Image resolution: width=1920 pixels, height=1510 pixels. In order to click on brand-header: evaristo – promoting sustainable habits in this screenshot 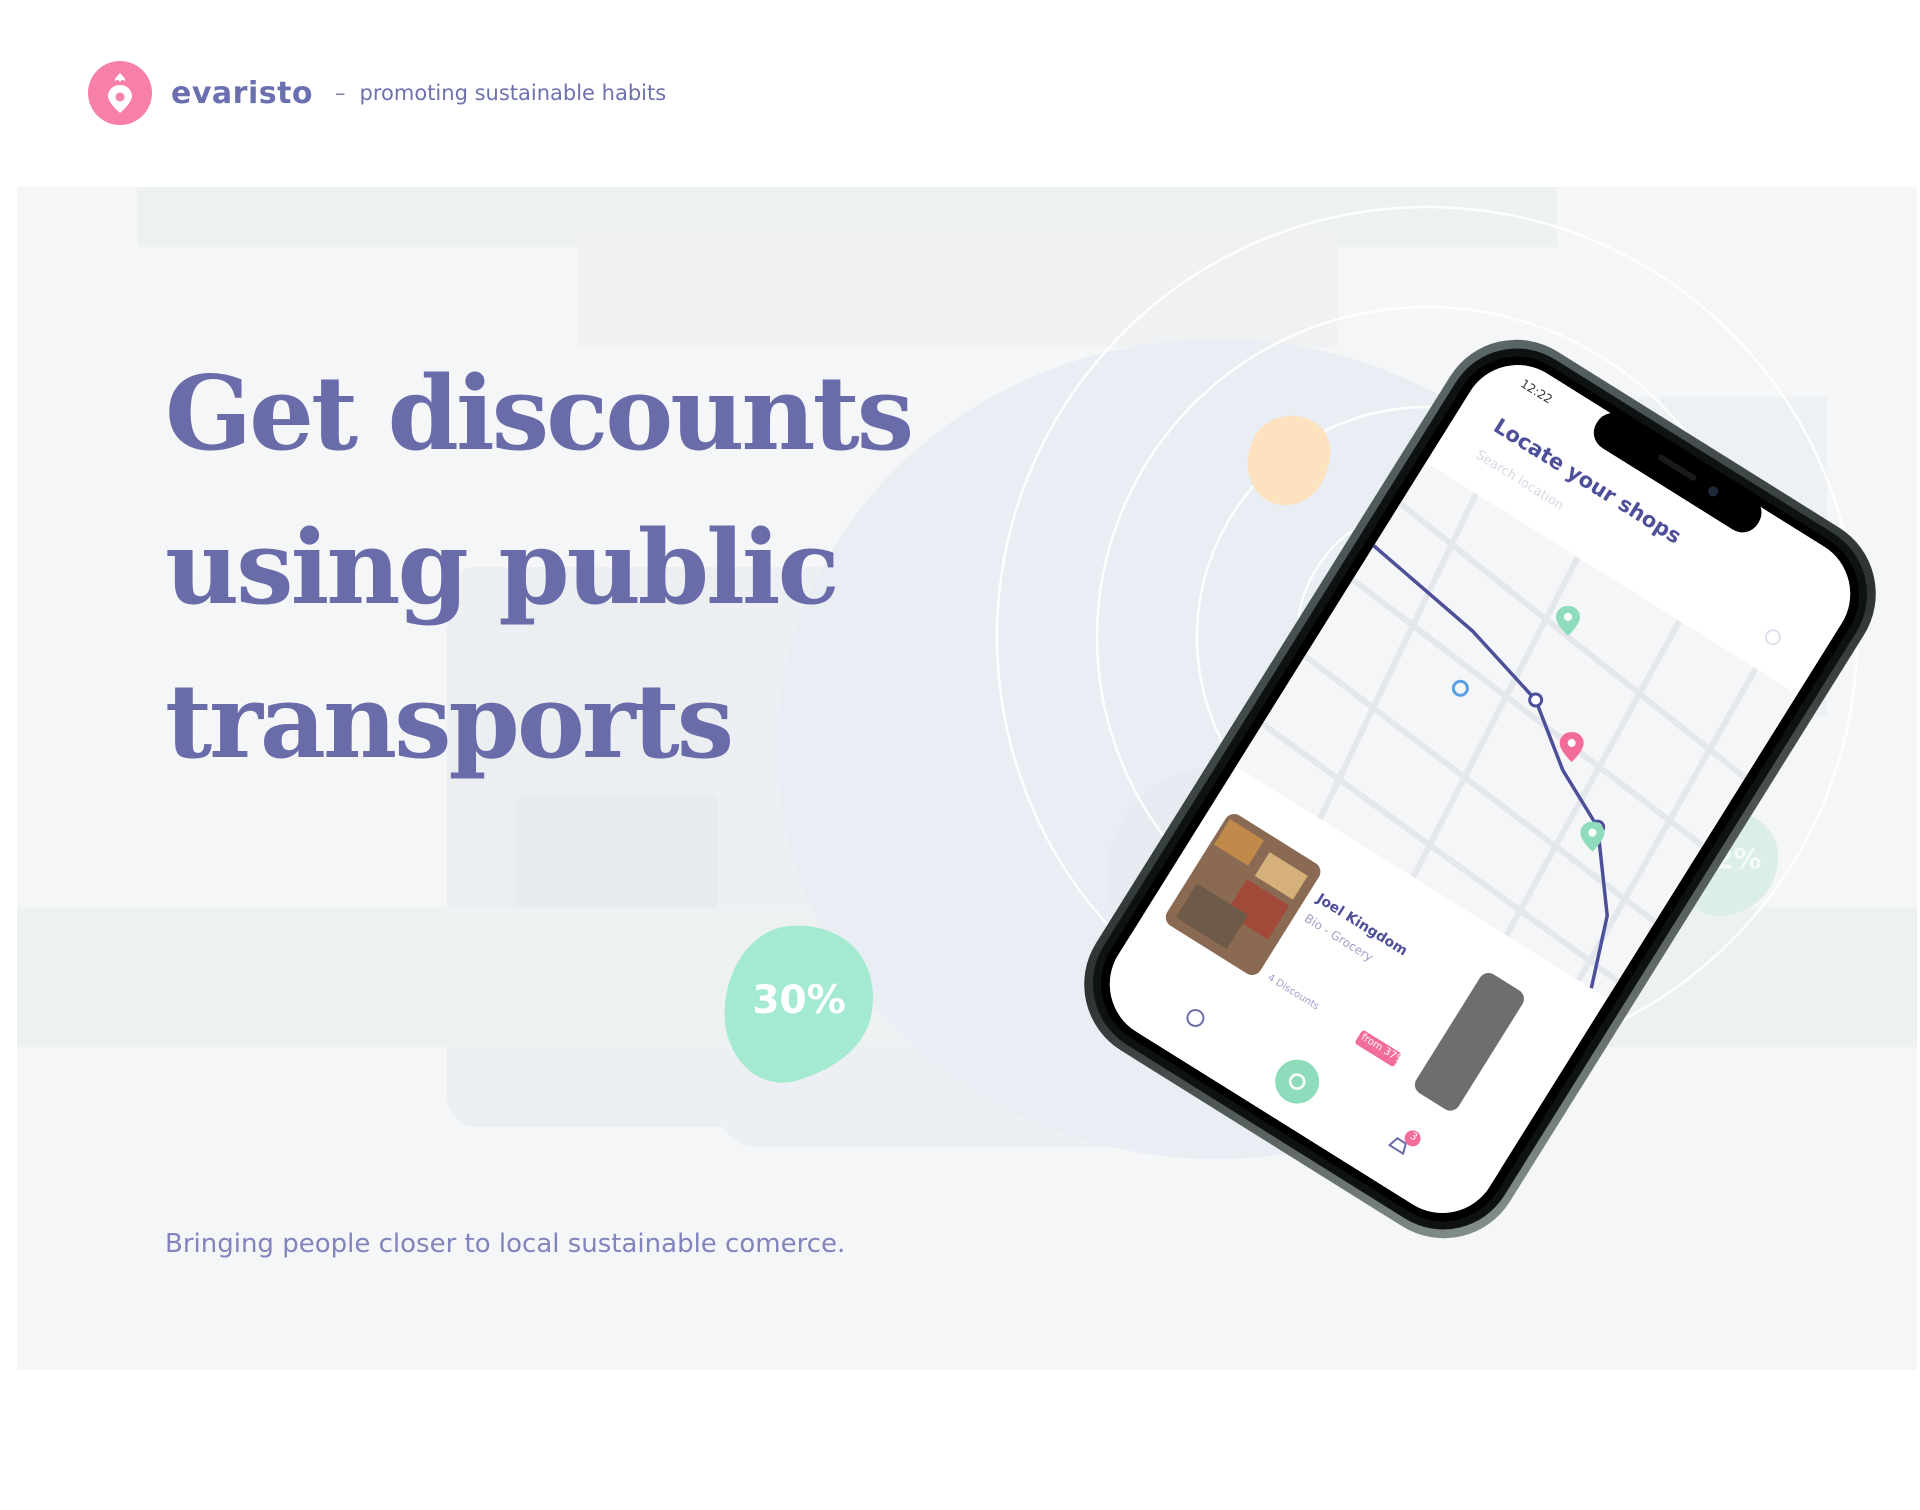, I will do `click(377, 93)`.